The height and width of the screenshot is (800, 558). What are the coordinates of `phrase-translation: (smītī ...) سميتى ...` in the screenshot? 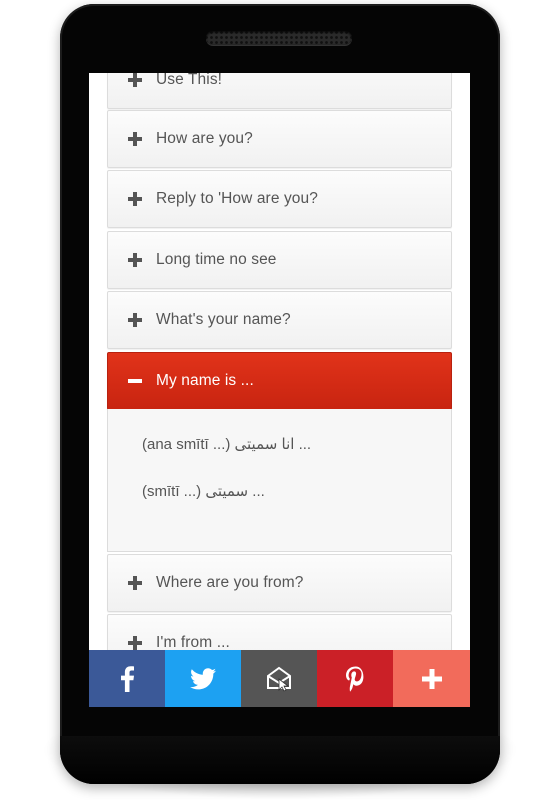 It's located at (203, 491).